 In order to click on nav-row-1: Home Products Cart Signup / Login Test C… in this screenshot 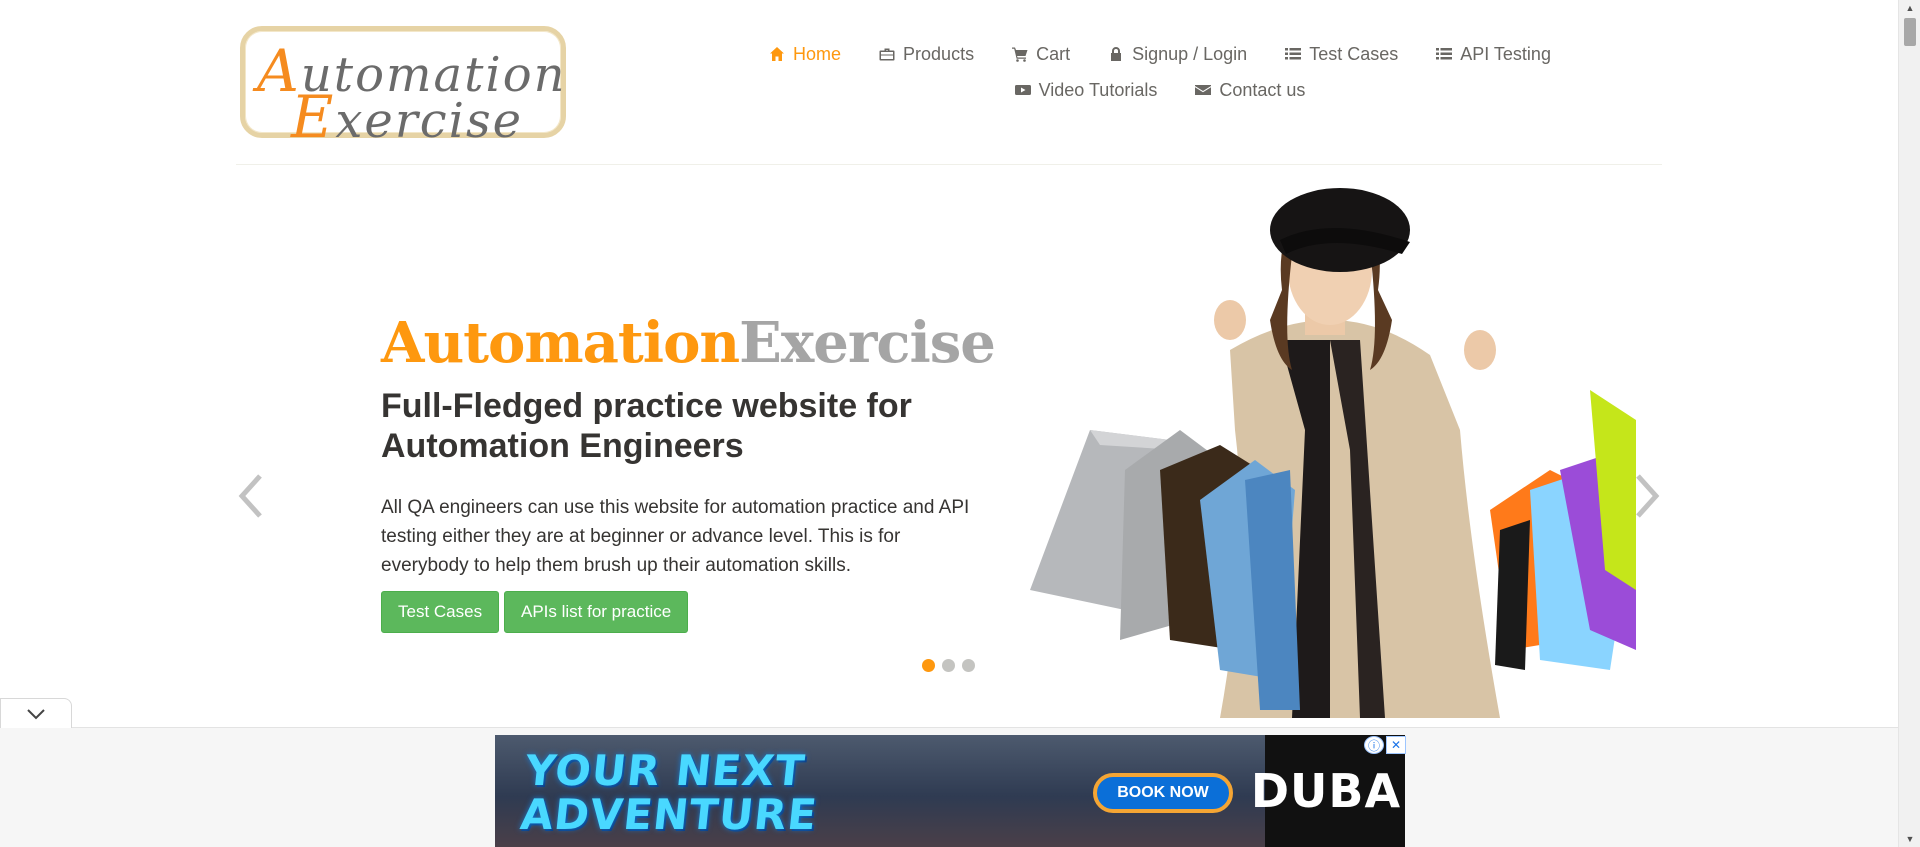, I will do `click(1160, 54)`.